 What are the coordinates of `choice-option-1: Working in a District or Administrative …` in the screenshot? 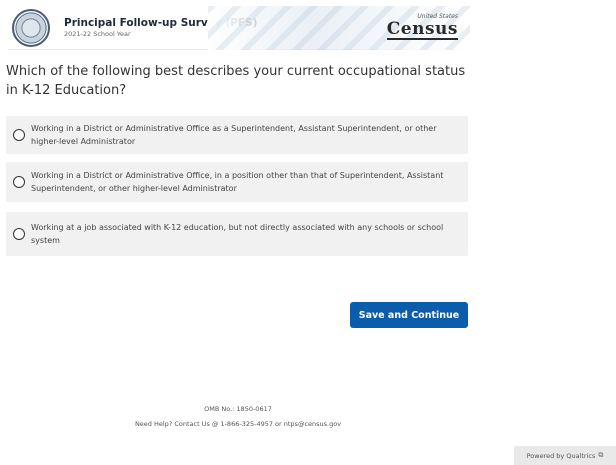 It's located at (237, 135).